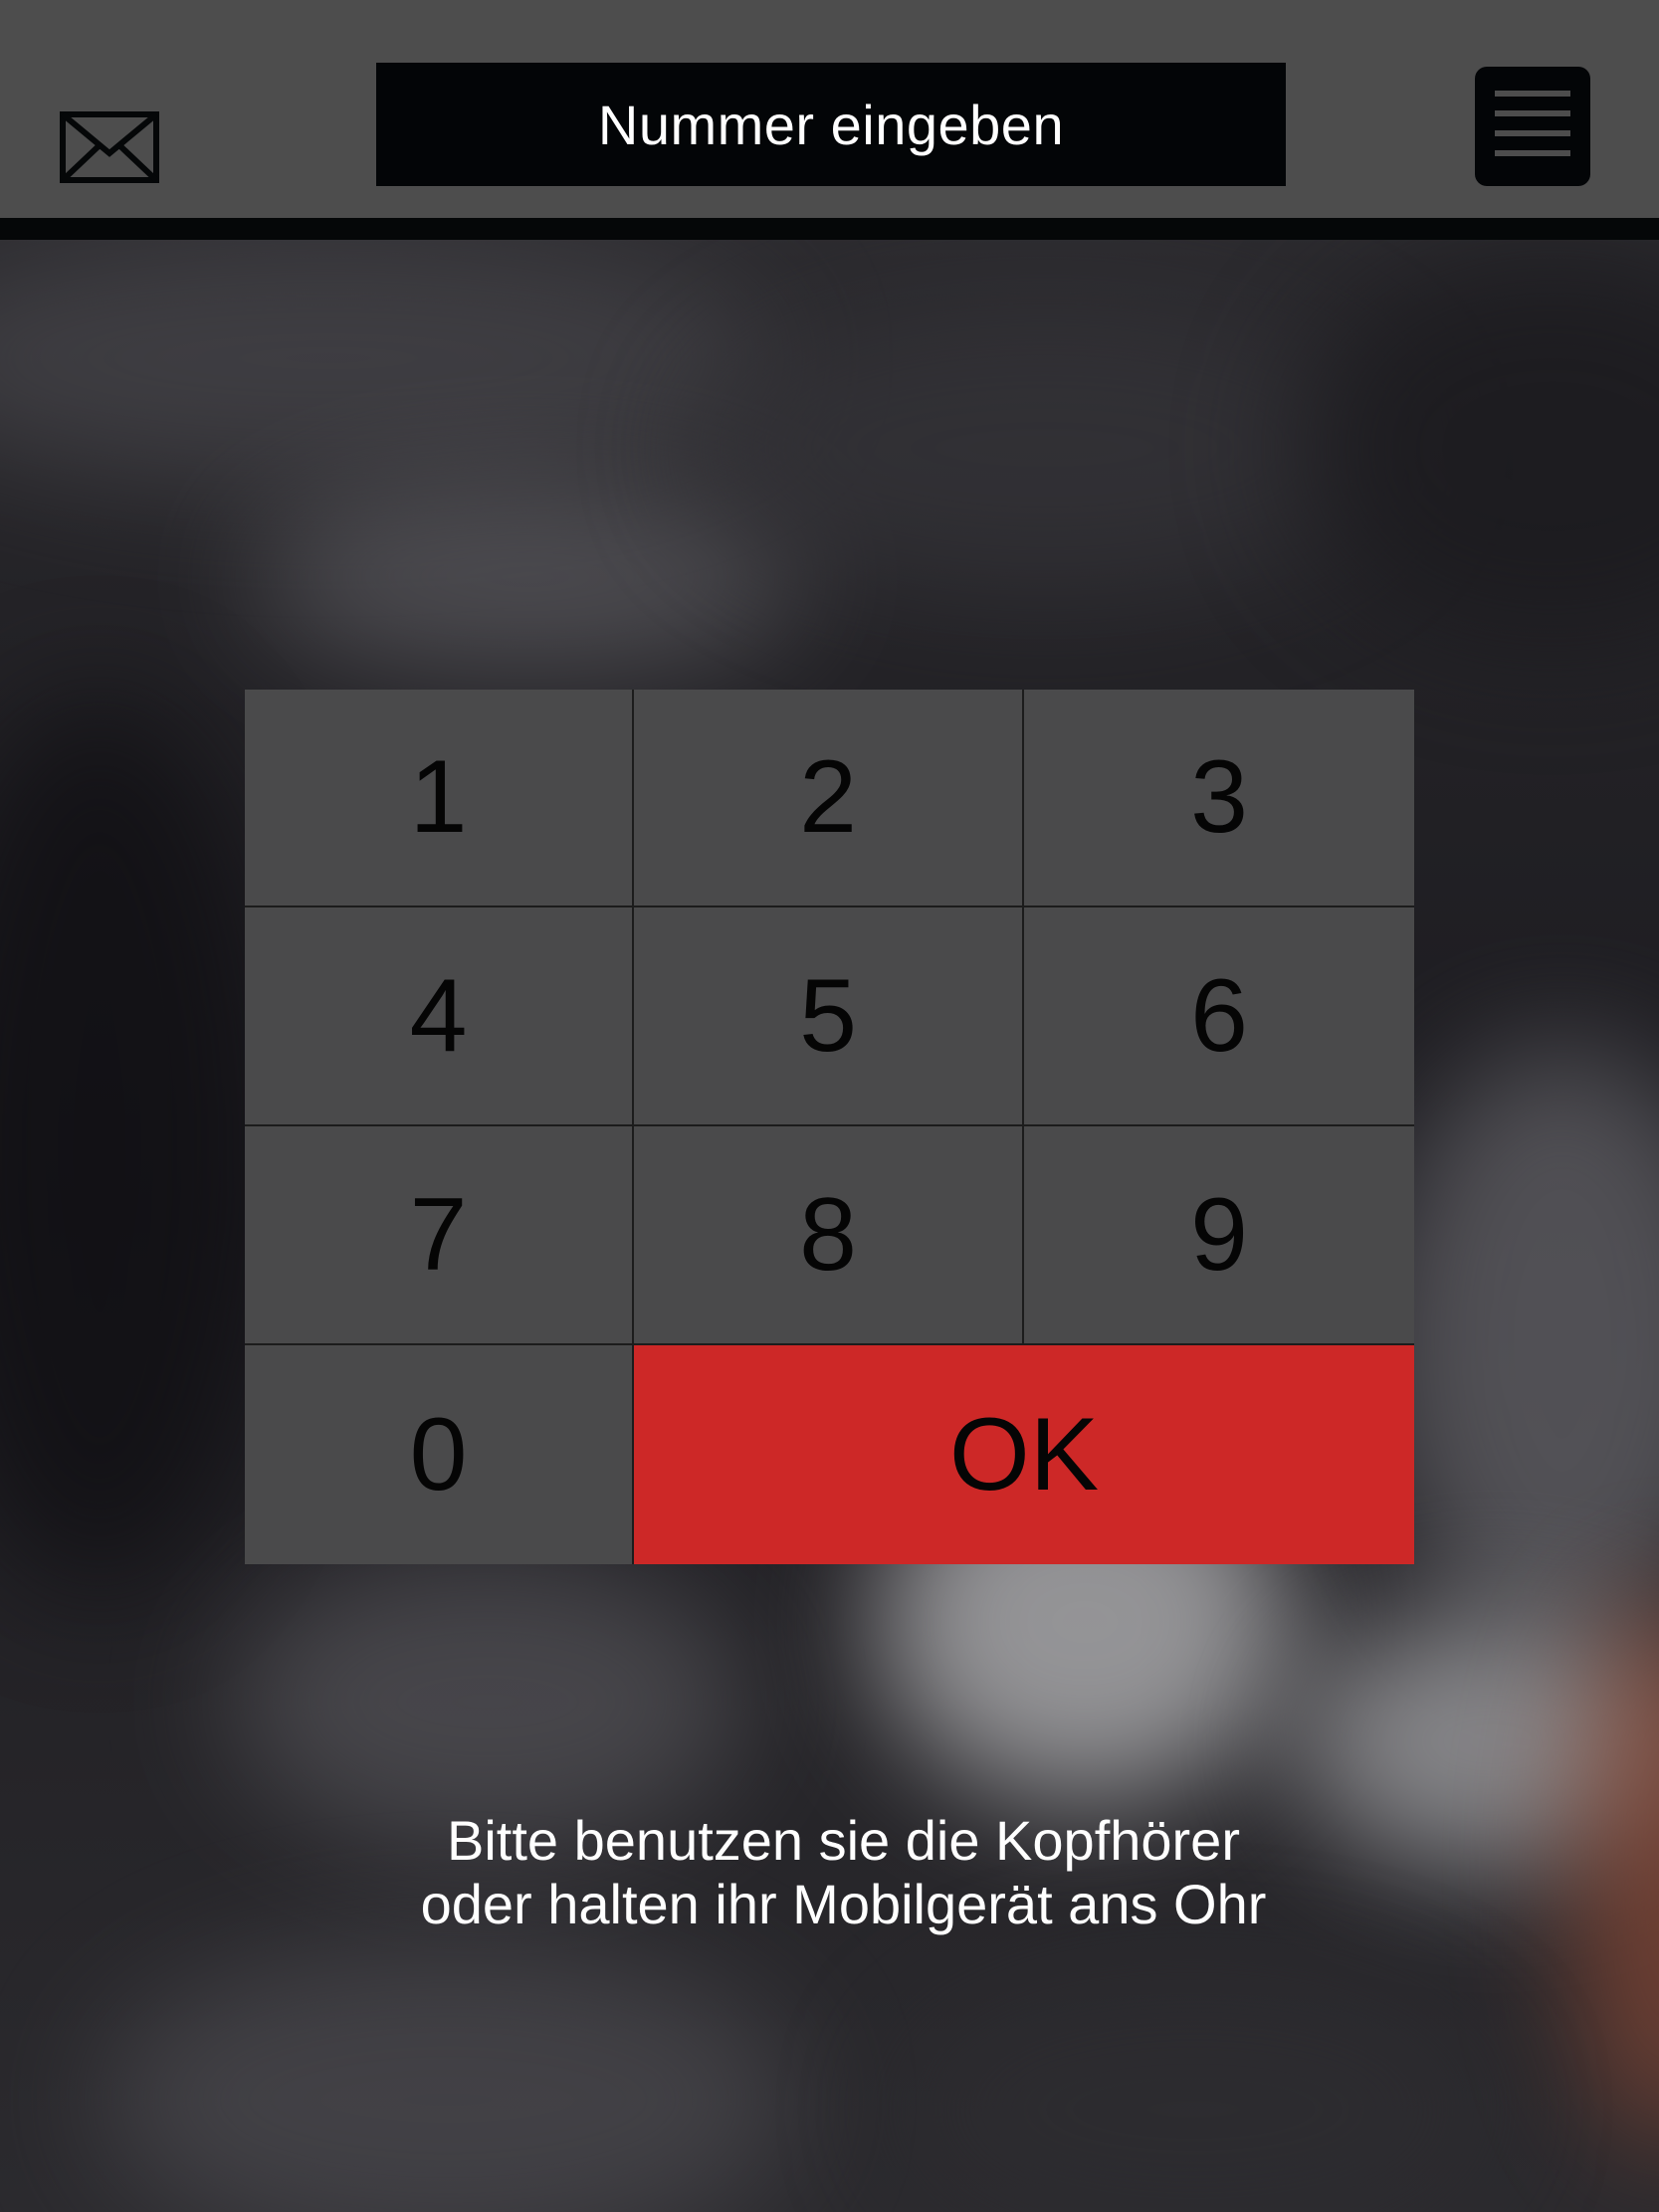  Describe the element at coordinates (109, 147) in the screenshot. I see `envelope-icon` at that location.